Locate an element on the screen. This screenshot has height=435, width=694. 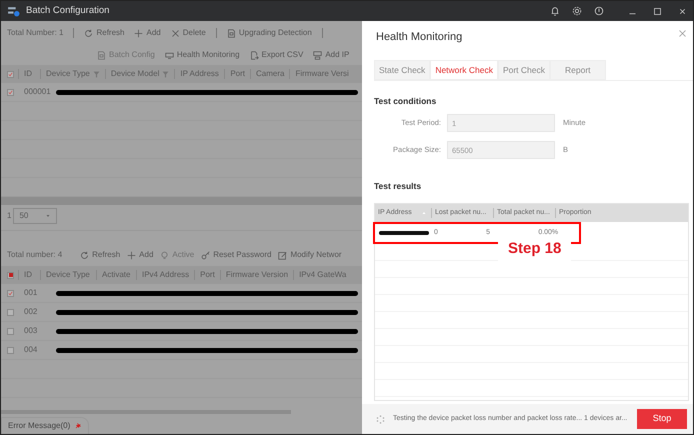
toolbar-button: Export CSV is located at coordinates (277, 55).